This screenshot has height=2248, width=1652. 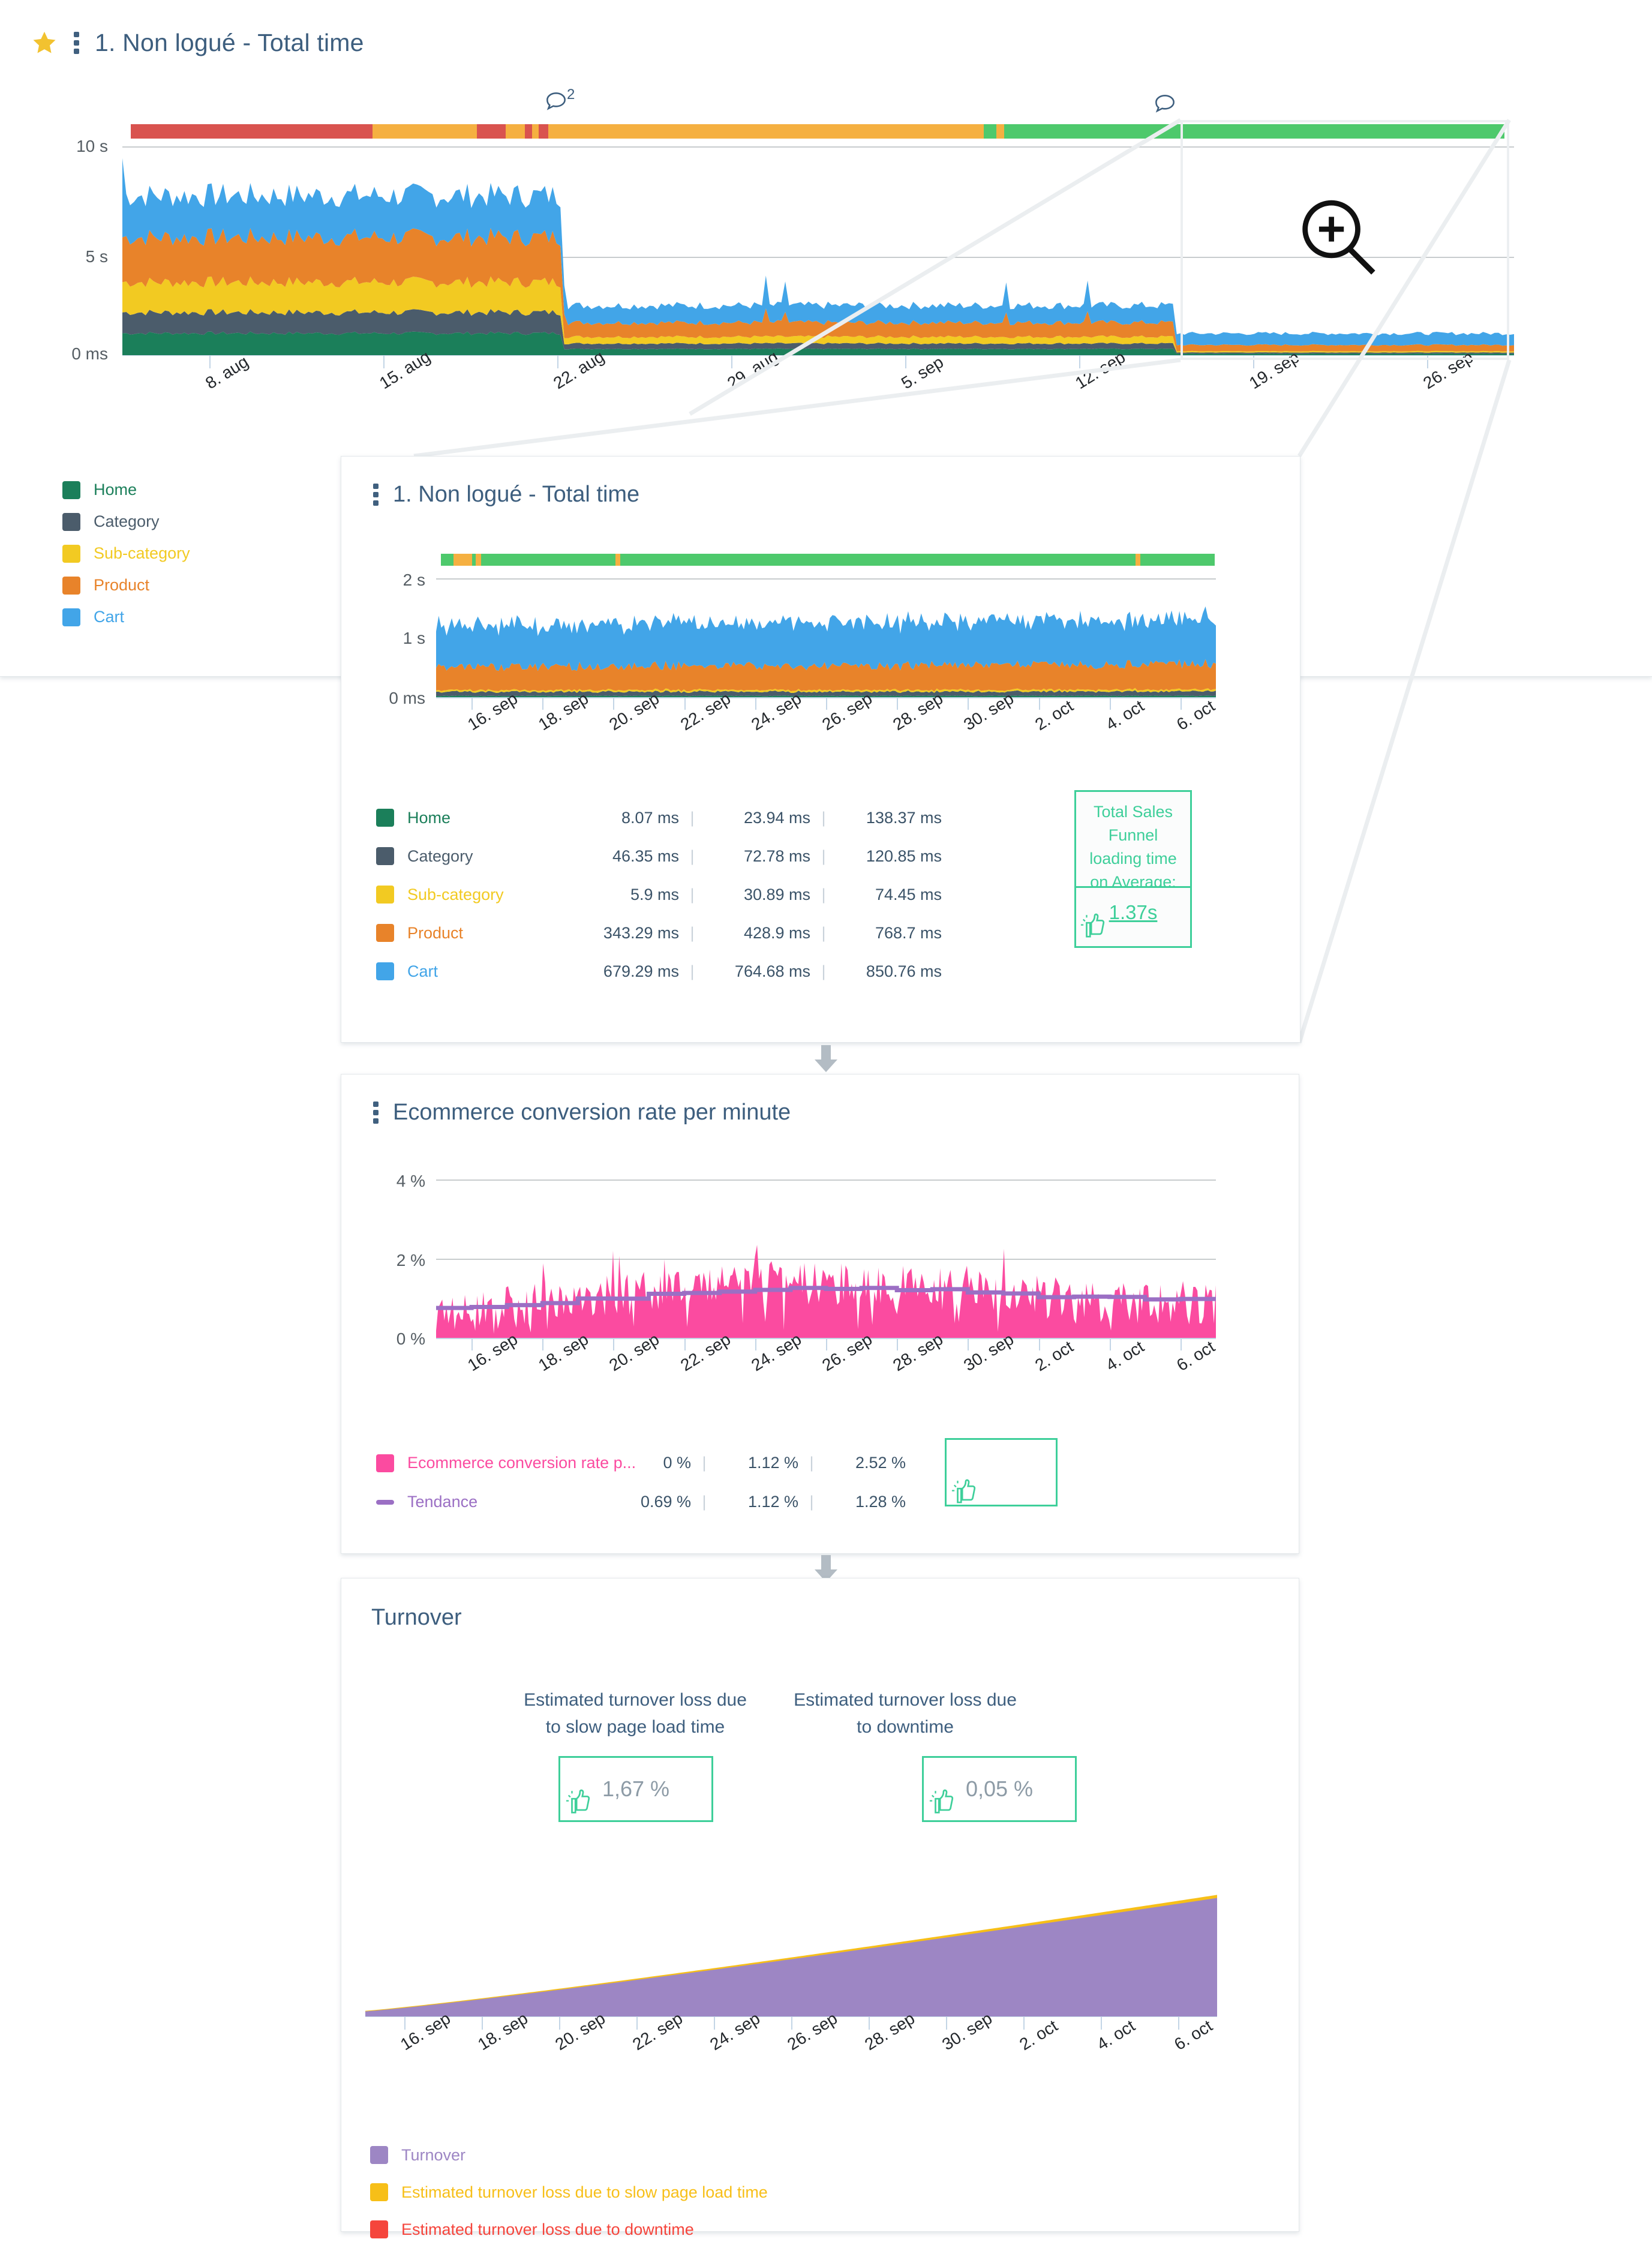 What do you see at coordinates (44, 43) in the screenshot?
I see `star-icon` at bounding box center [44, 43].